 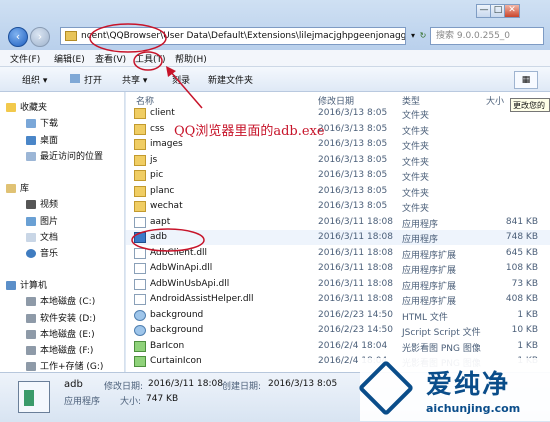 What do you see at coordinates (275, 58) in the screenshot?
I see `menu-bar: 文件(F) 编辑(E) 查看(V) 工具(T) 帮助(H)` at bounding box center [275, 58].